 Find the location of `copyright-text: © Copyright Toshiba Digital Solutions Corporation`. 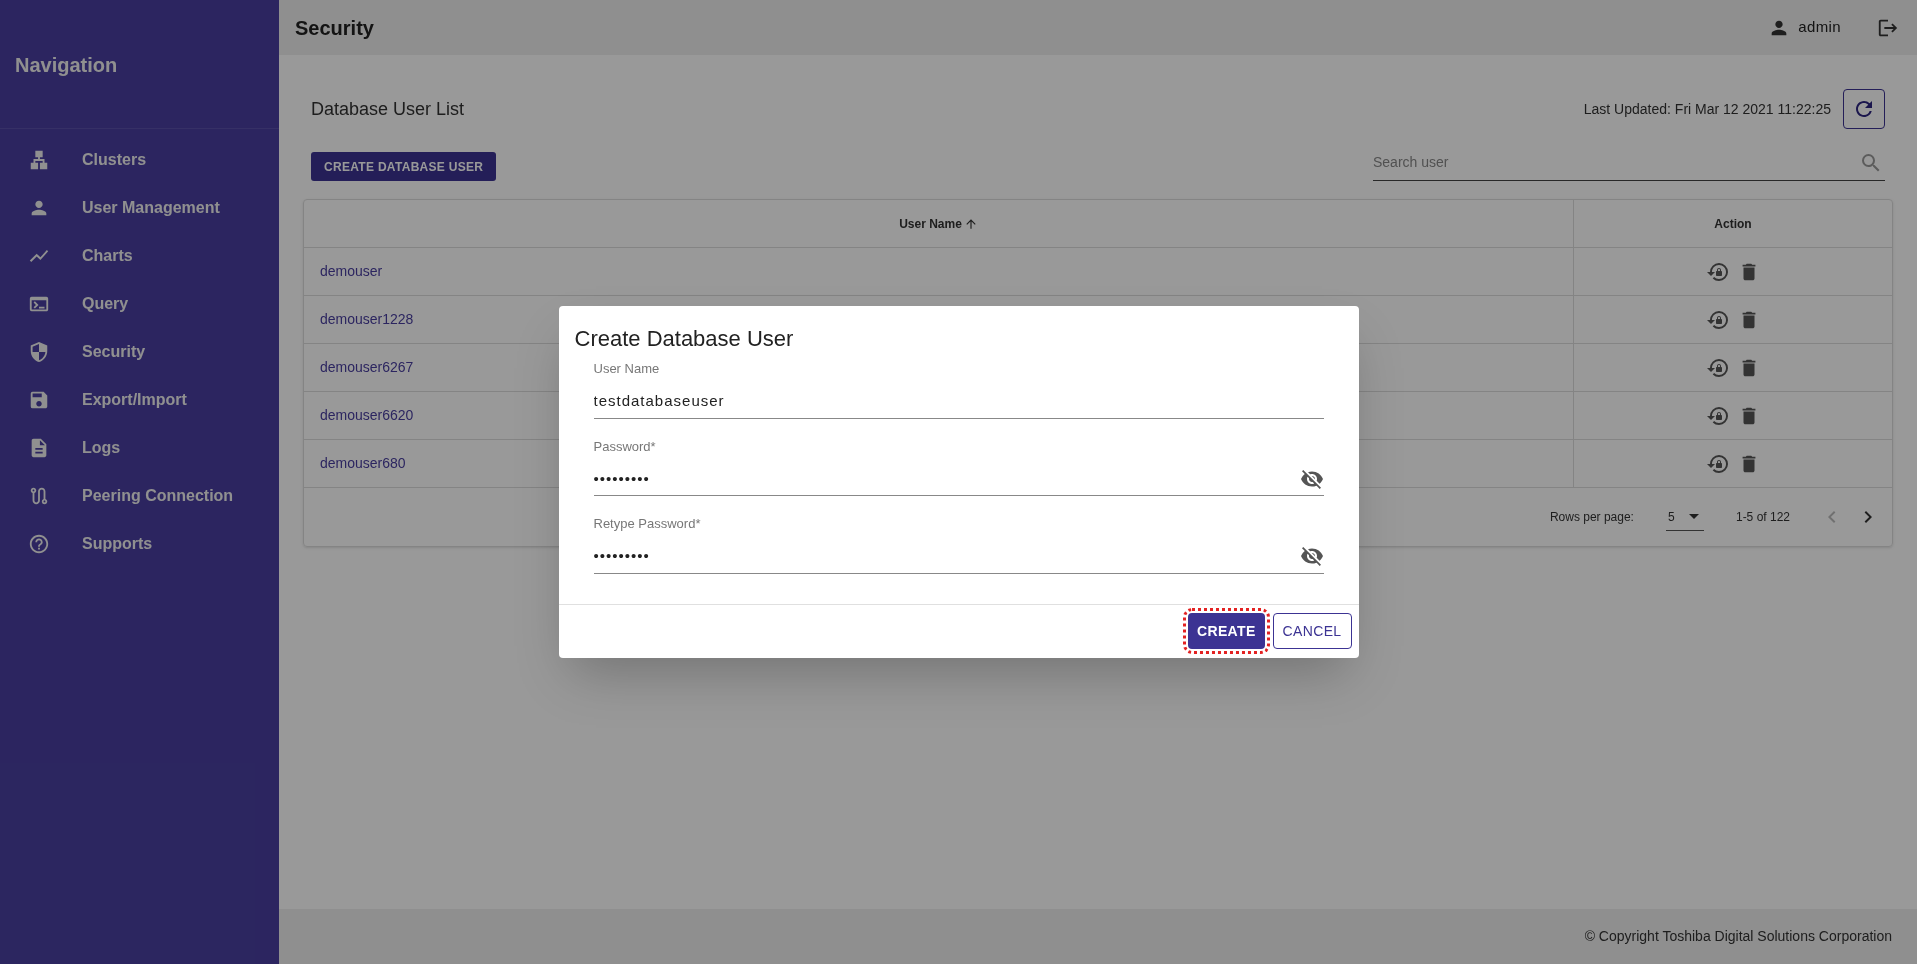

copyright-text: © Copyright Toshiba Digital Solutions Corporation is located at coordinates (1738, 936).